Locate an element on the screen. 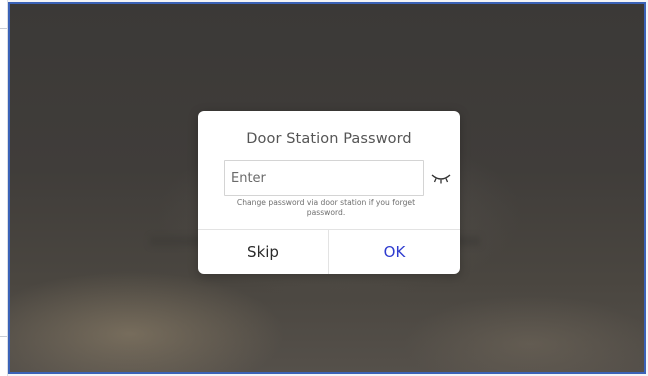  skip-button: Skip is located at coordinates (263, 252).